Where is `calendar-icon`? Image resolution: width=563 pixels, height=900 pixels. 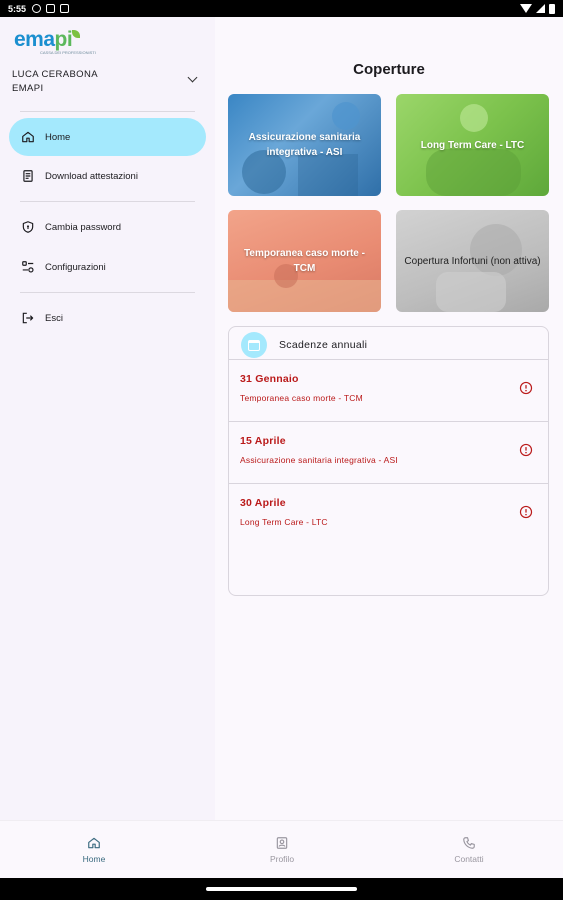 calendar-icon is located at coordinates (254, 345).